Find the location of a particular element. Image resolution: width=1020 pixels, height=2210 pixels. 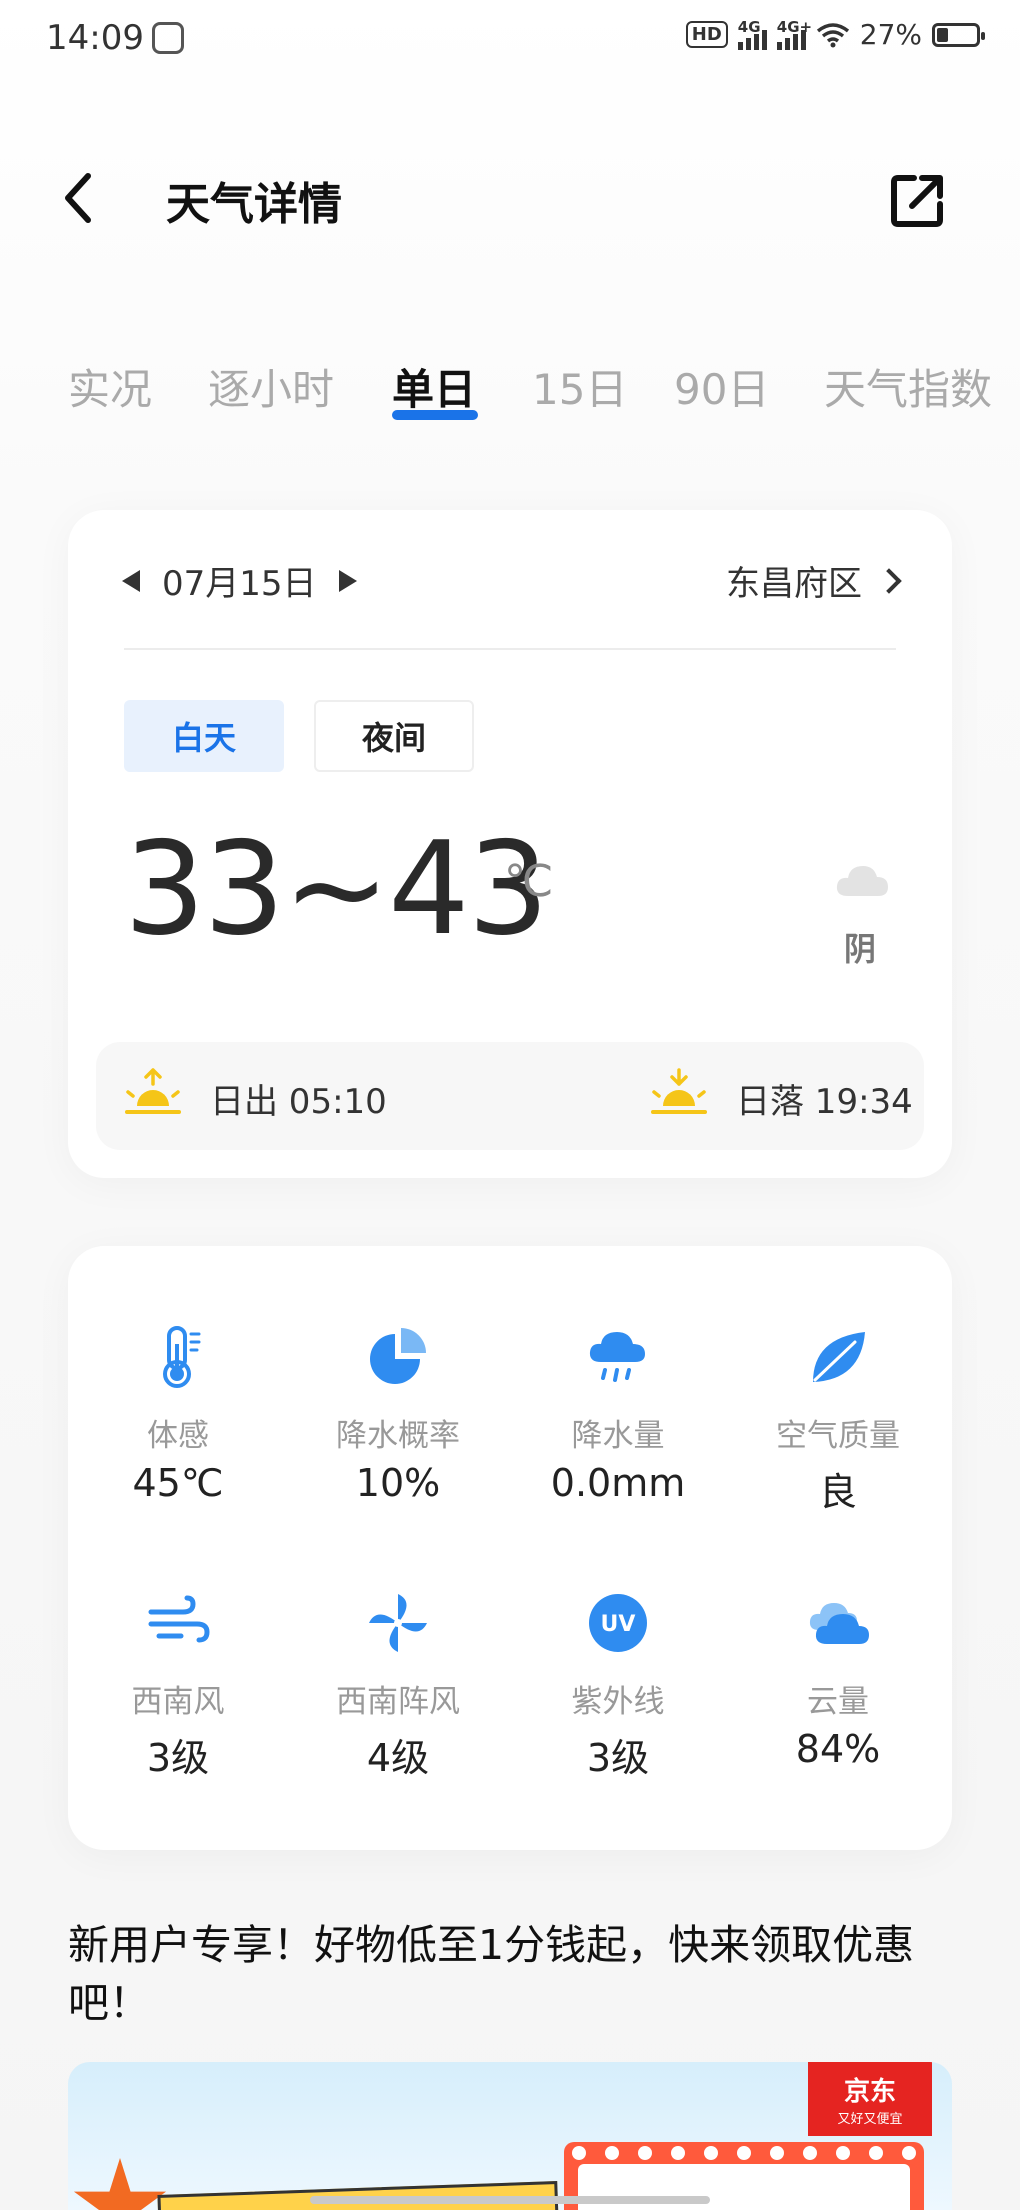

active-tab-indicator is located at coordinates (435, 415).